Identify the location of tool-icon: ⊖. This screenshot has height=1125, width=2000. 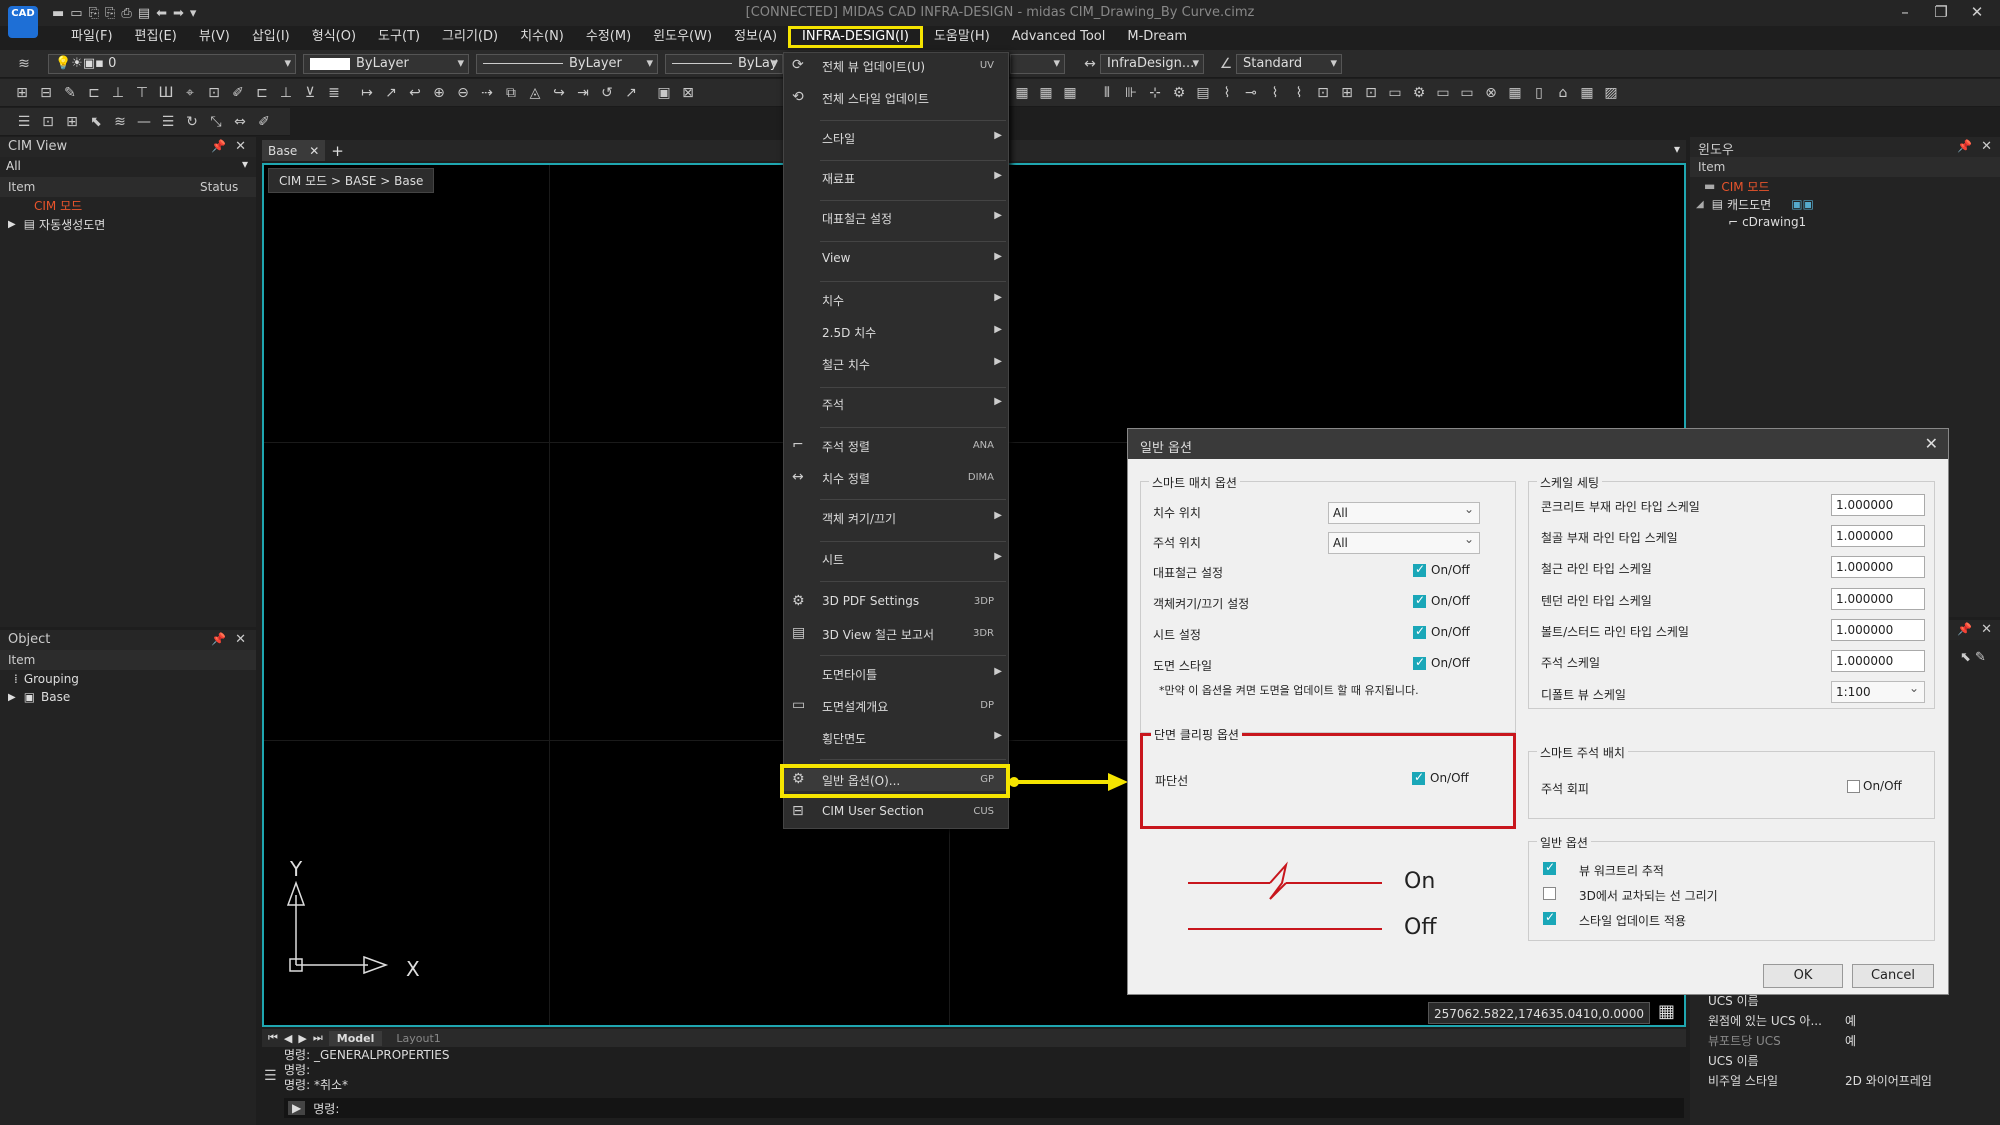
(463, 93).